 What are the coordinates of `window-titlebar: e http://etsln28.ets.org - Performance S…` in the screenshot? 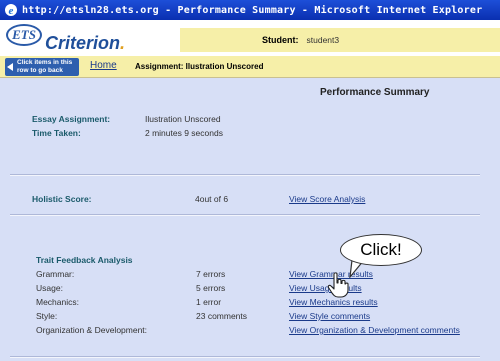 It's located at (250, 10).